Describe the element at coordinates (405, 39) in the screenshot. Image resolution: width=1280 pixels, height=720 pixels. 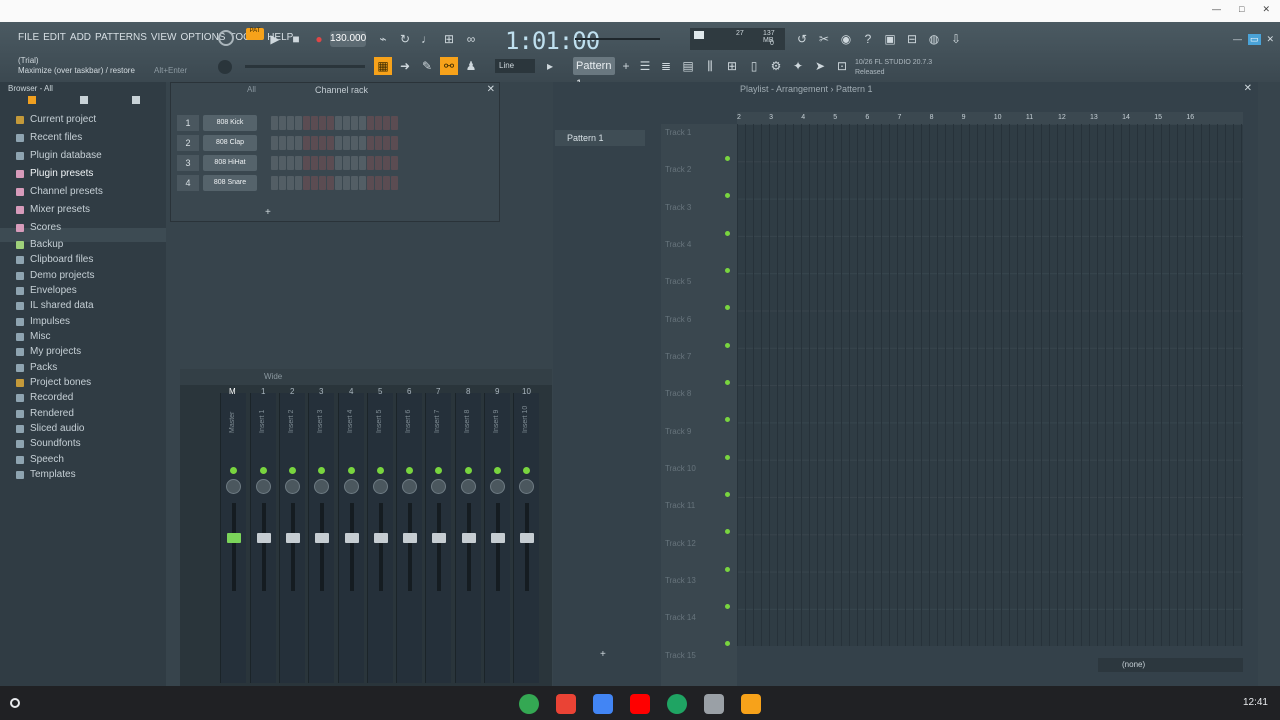
I see `wait-input-icon: ↻` at that location.